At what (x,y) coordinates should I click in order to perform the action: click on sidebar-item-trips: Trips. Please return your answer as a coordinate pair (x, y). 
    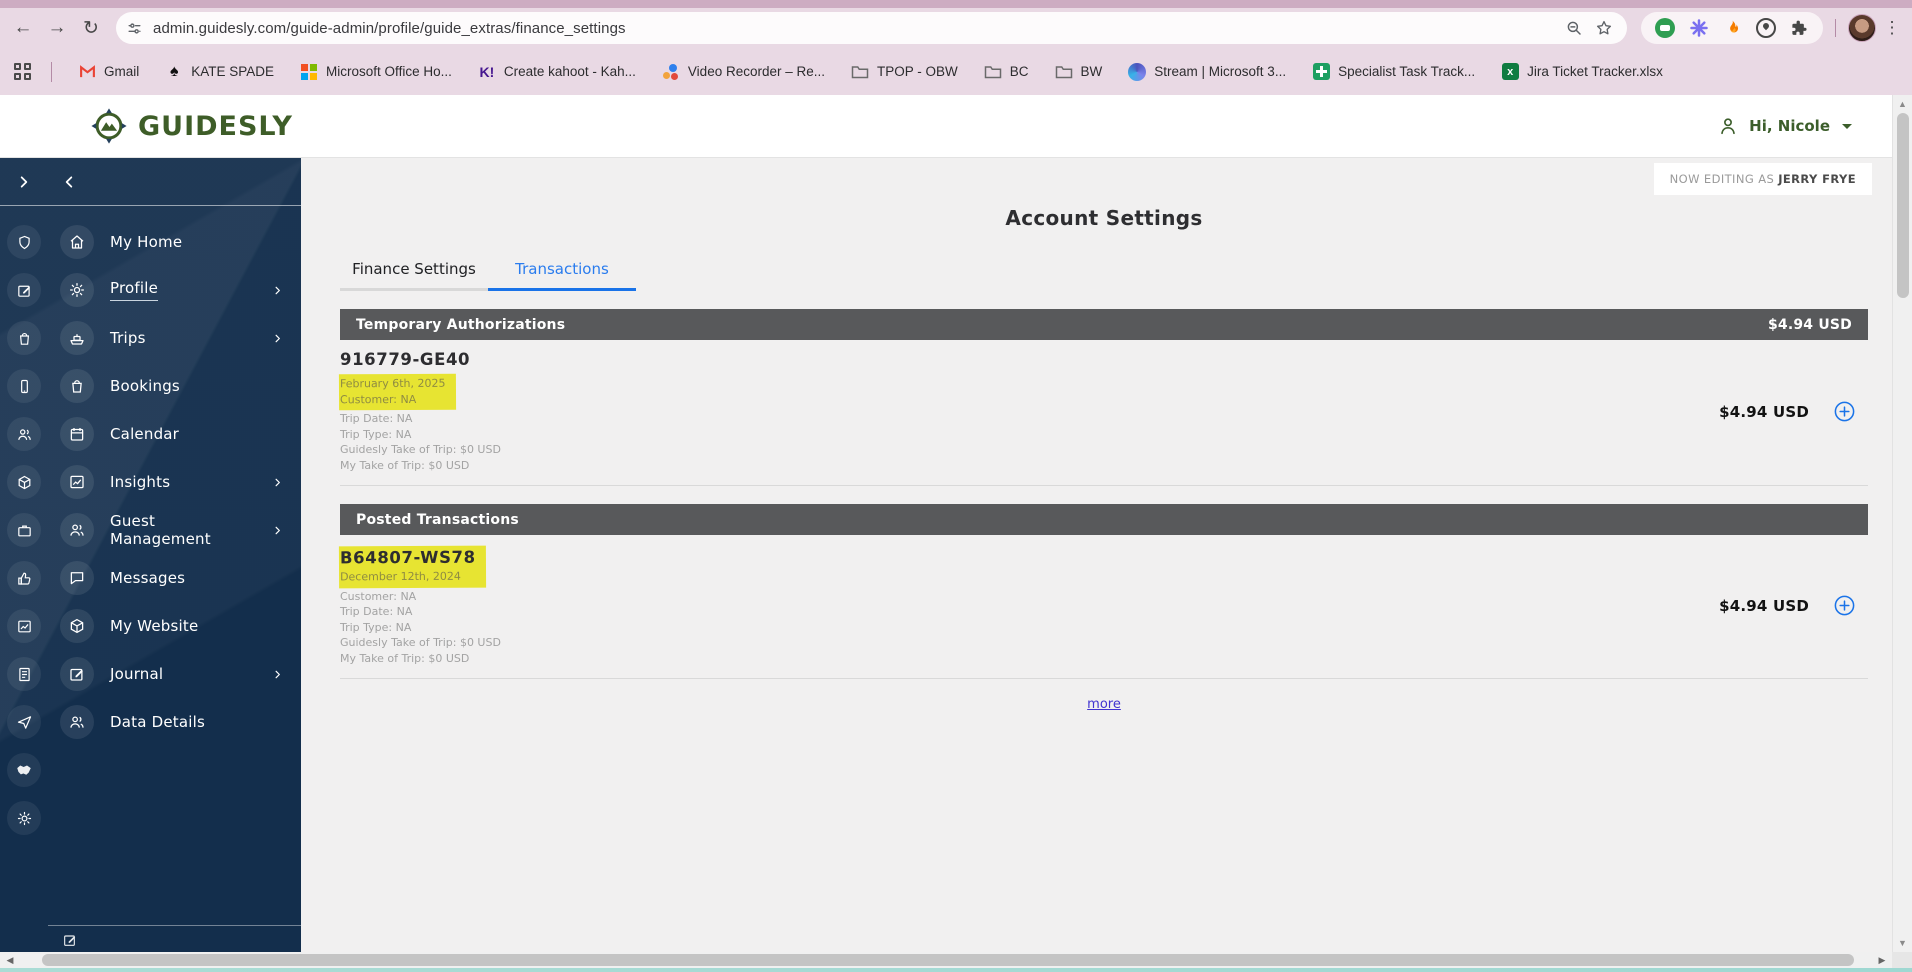
    Looking at the image, I should click on (174, 338).